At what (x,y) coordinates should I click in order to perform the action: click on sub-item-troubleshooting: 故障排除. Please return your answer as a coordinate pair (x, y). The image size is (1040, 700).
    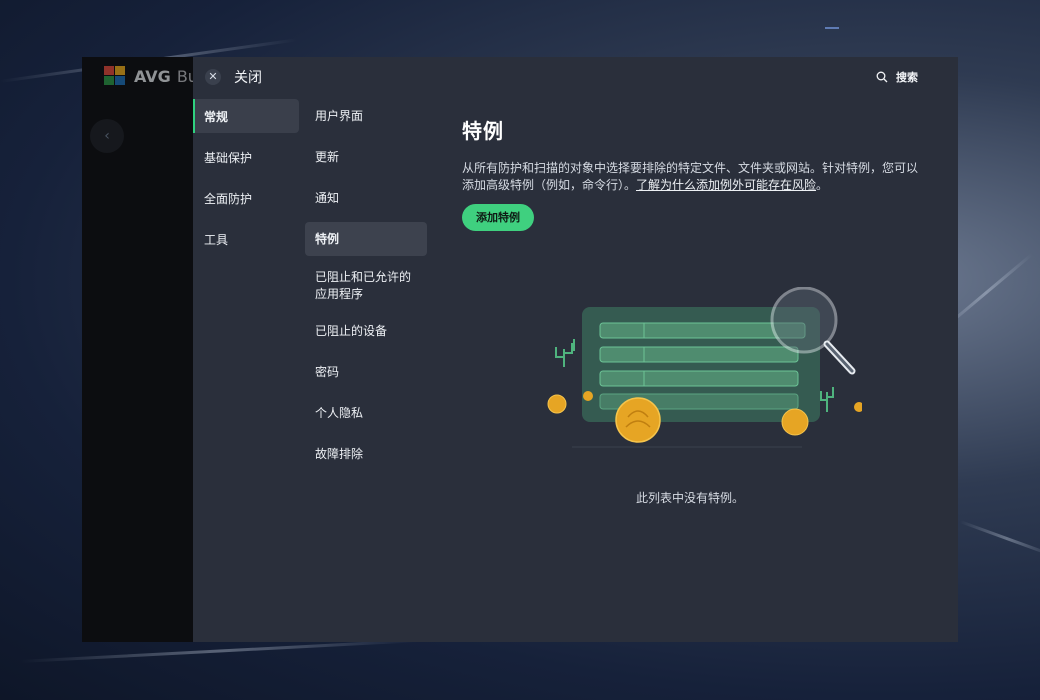
    Looking at the image, I should click on (366, 454).